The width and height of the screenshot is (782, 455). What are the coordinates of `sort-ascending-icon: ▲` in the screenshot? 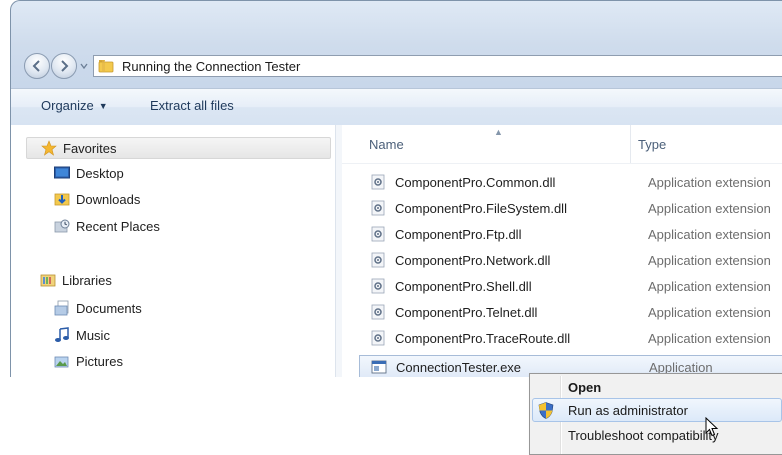 It's located at (498, 132).